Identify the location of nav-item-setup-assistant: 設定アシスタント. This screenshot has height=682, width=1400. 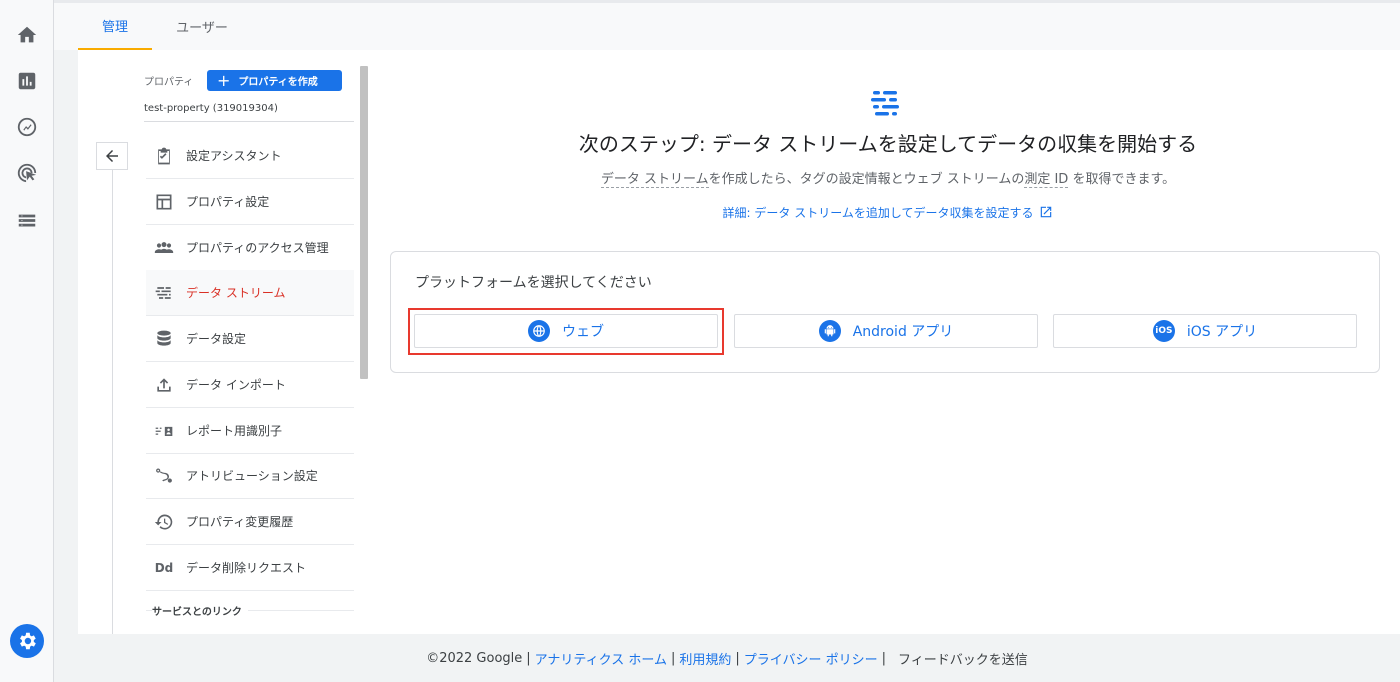
(250, 156).